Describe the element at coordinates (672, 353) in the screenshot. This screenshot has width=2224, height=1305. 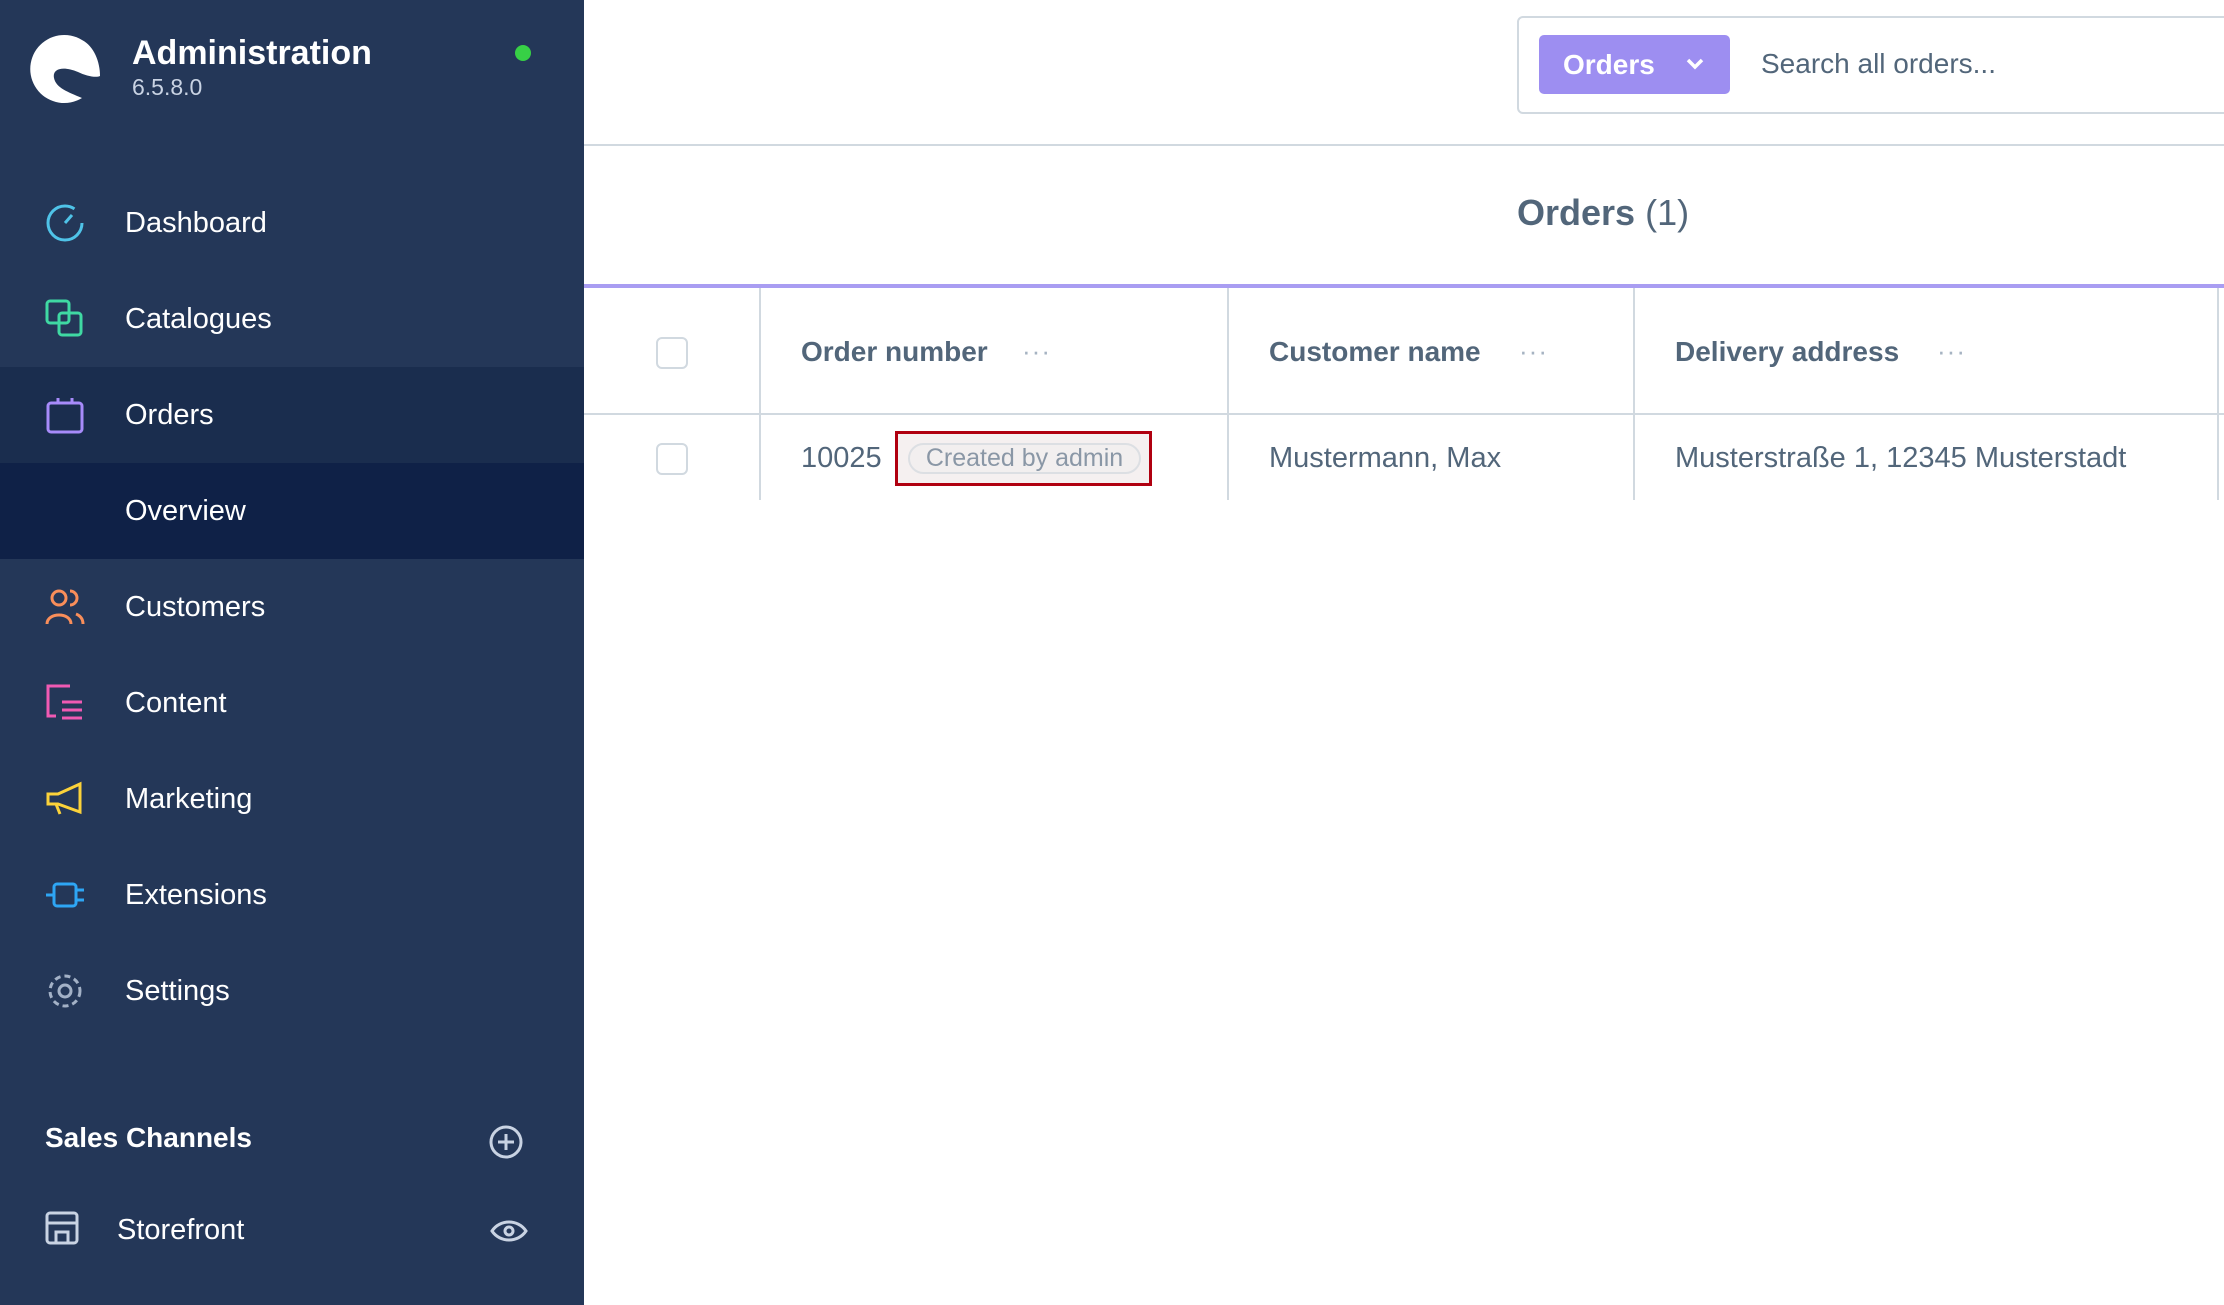
I see `select-all-checkbox` at that location.